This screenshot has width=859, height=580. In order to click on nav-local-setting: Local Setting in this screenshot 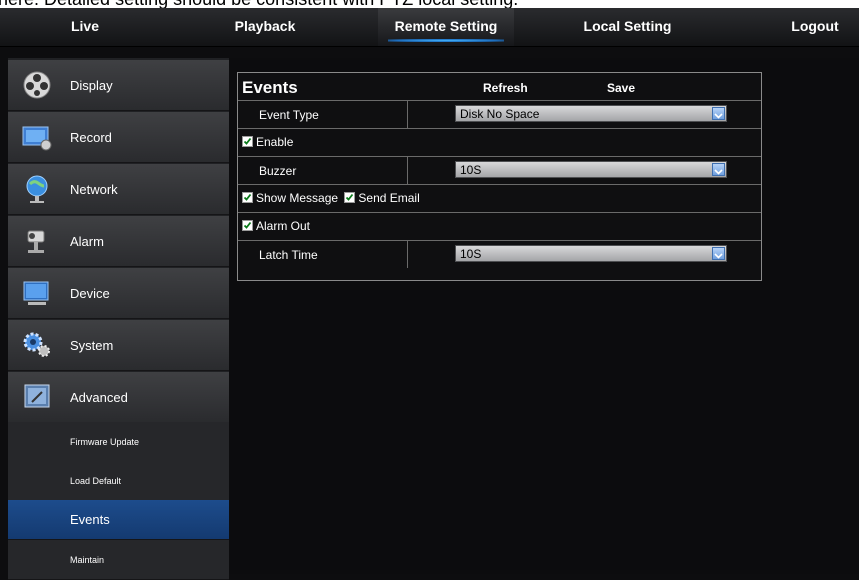, I will do `click(627, 27)`.